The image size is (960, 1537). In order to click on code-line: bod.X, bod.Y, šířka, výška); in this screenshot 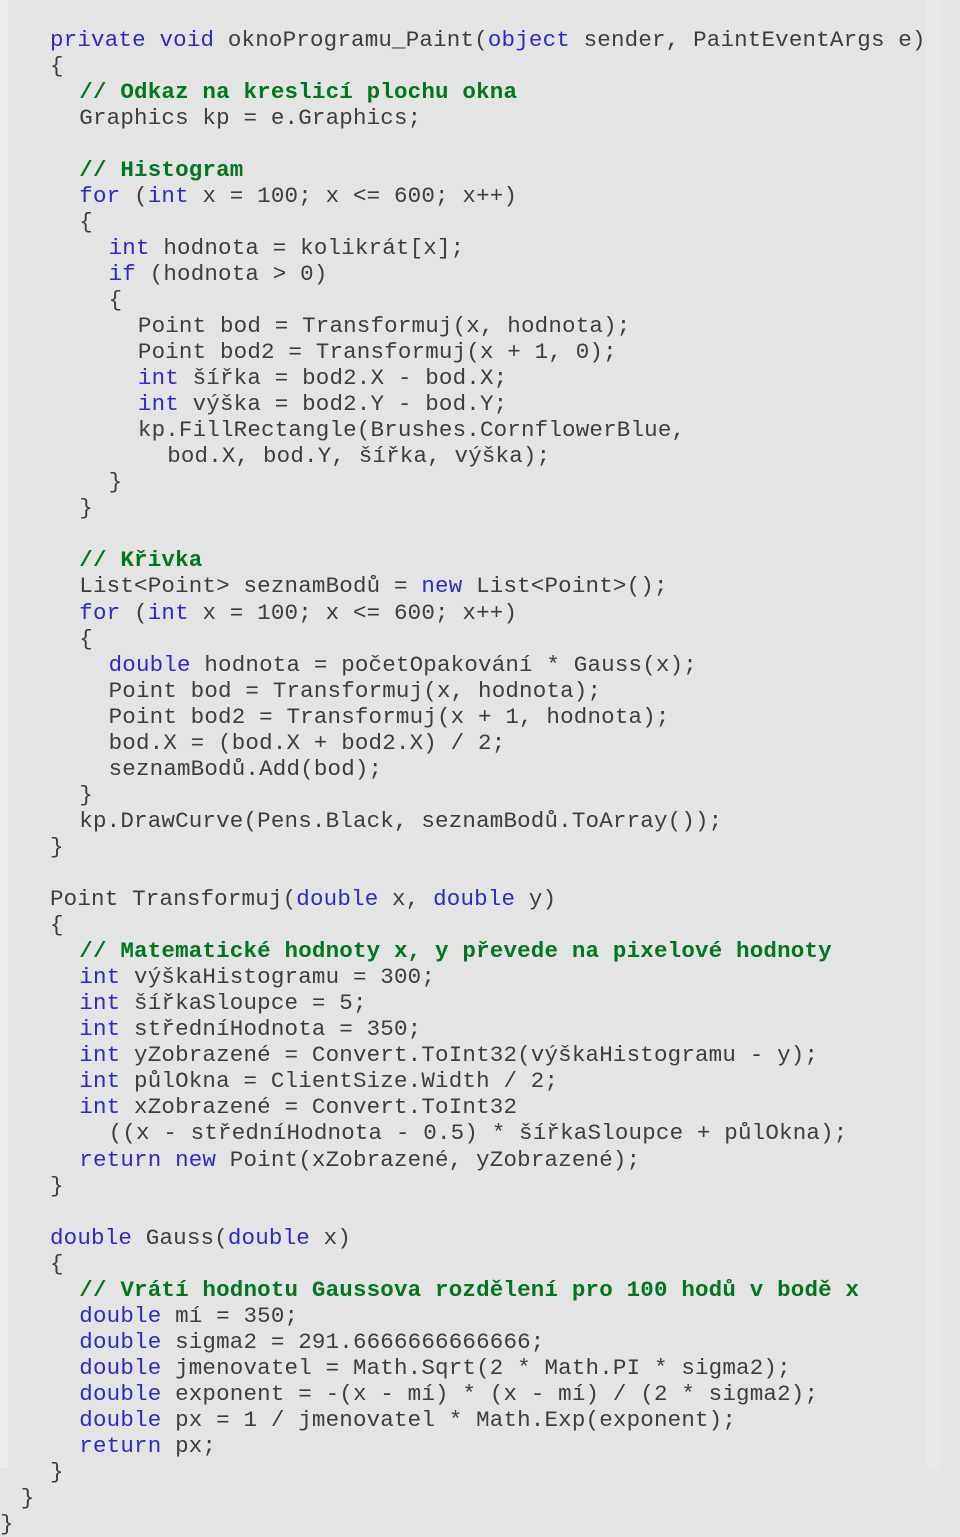, I will do `click(480, 456)`.